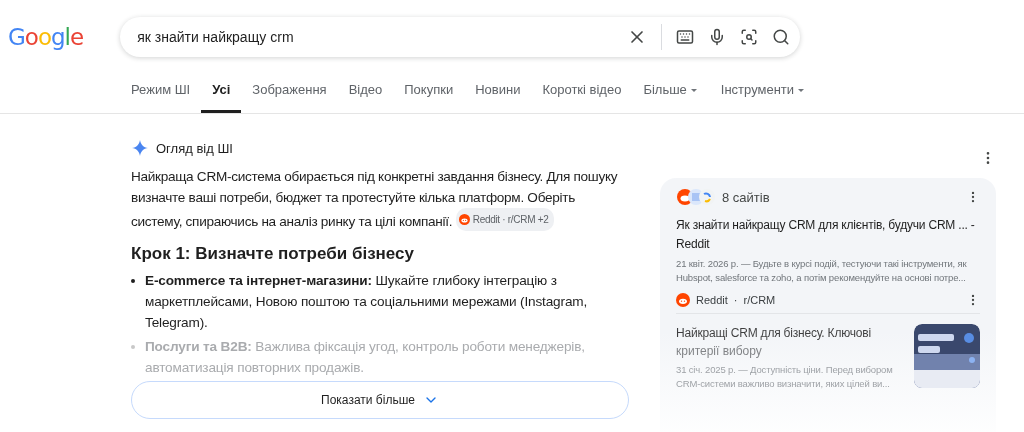 The width and height of the screenshot is (1024, 432). I want to click on overview-paragraph: Найкраща CRM-система обирається під конкретні завдання бізнесу. Для пошуку визначте ваші потреби, бюджет та протестуйте кілька платформ. Оберіть систему, спираючись на аналіз ринку та цілі компанії. Reddit · r/CRM +2, so click(375, 200).